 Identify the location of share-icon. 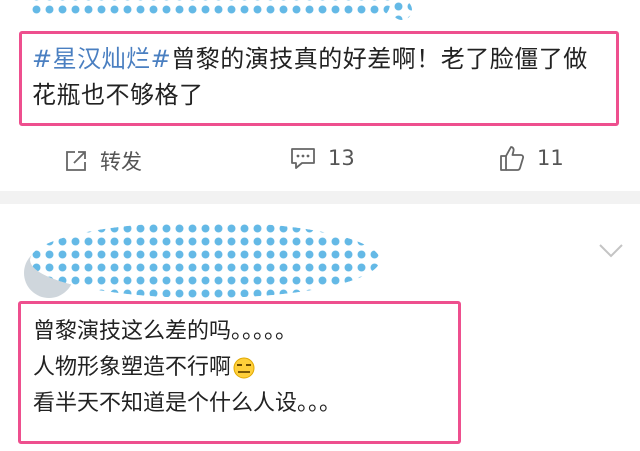
(76, 161).